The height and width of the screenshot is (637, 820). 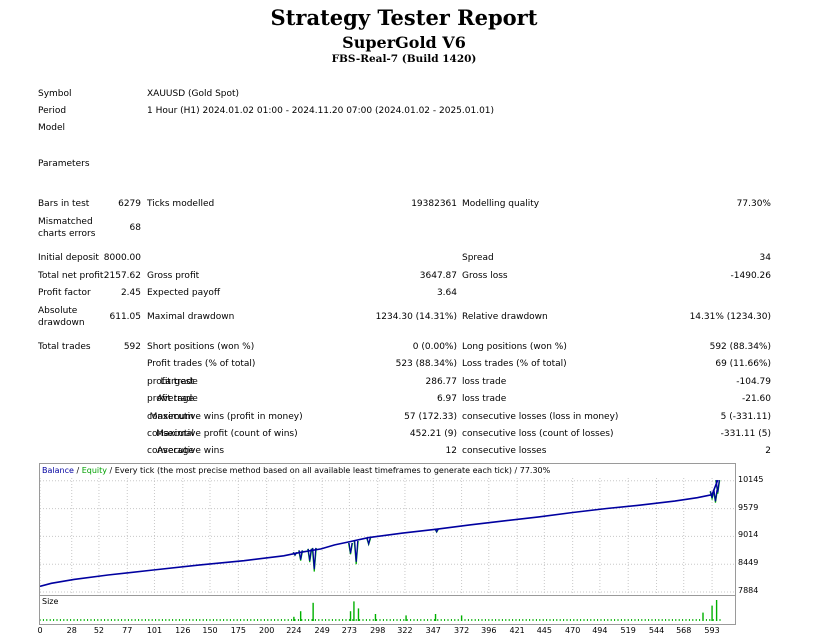 What do you see at coordinates (64, 293) in the screenshot?
I see `profit-factor-label: Profit factor` at bounding box center [64, 293].